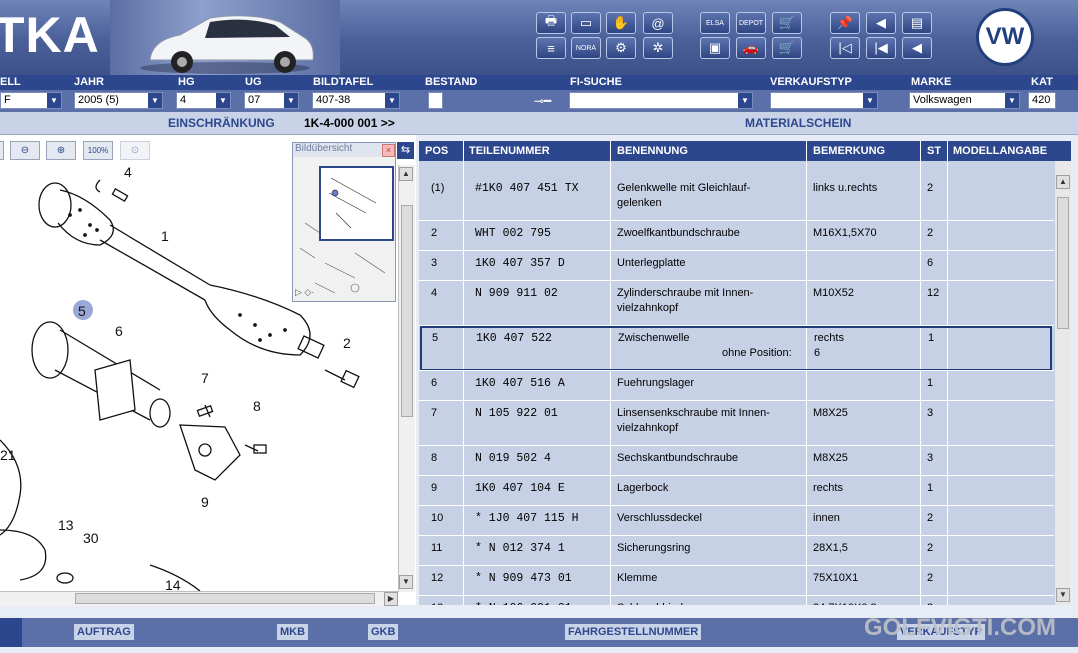 Image resolution: width=1078 pixels, height=653 pixels. What do you see at coordinates (621, 23) in the screenshot?
I see `handshake-icon: ✋` at bounding box center [621, 23].